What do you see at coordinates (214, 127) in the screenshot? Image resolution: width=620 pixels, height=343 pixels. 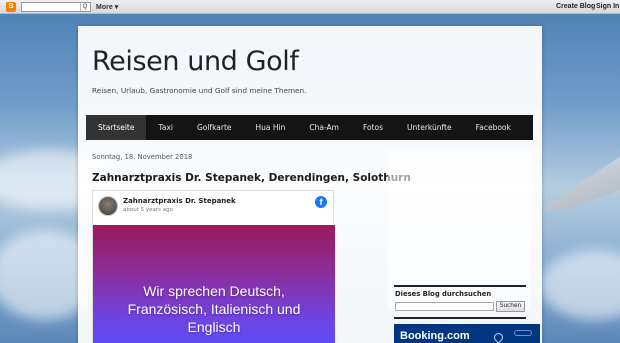 I see `tab-golfkarte: Golfkarte` at bounding box center [214, 127].